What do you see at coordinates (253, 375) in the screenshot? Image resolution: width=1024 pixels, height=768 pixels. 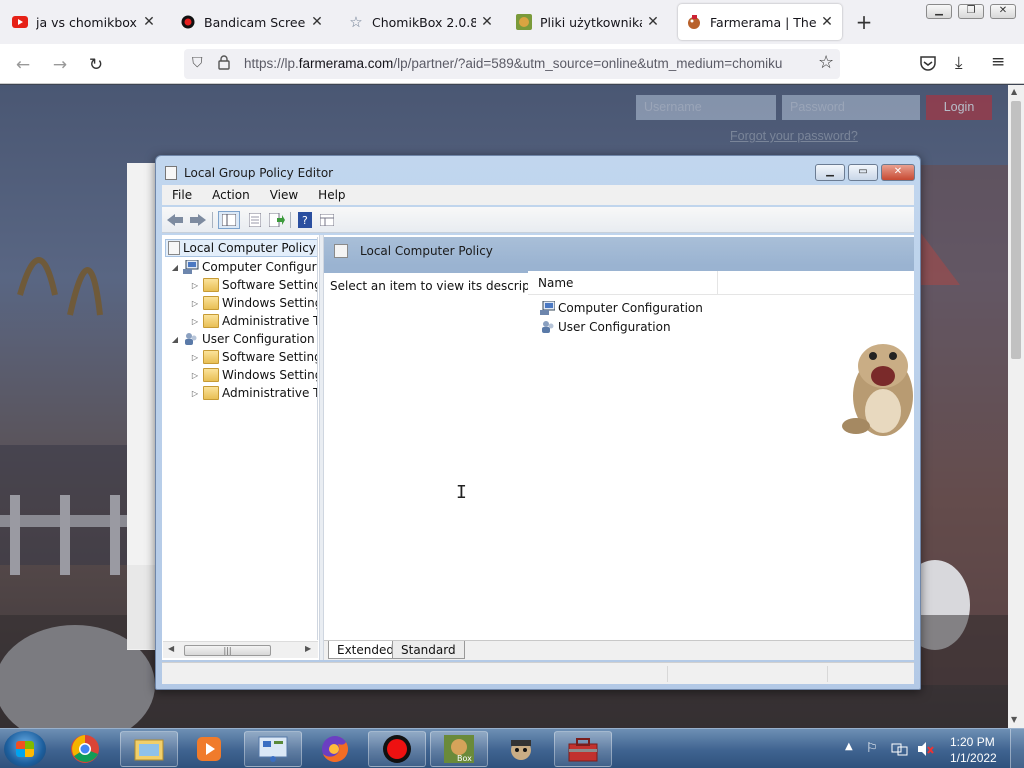 I see `tree-item-user-windows-settings: ▷ Windows Setting` at bounding box center [253, 375].